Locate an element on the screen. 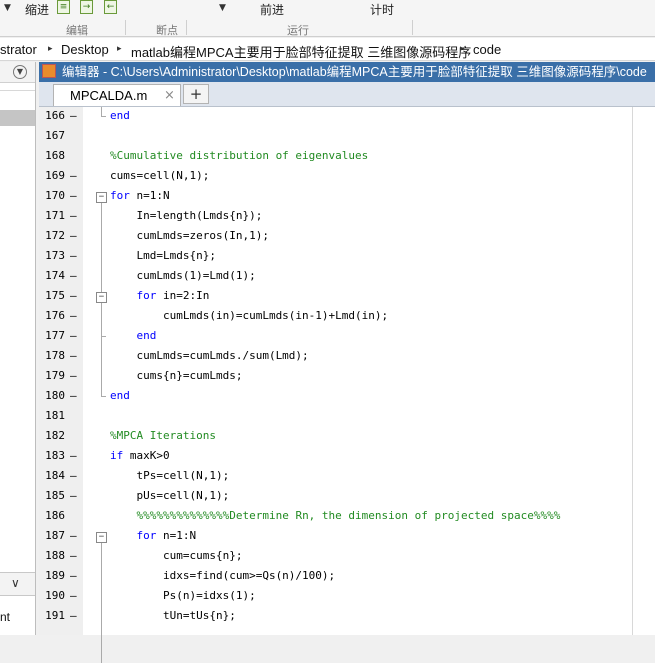 This screenshot has width=655, height=663. code-line: %MPCA Iterations is located at coordinates (163, 435).